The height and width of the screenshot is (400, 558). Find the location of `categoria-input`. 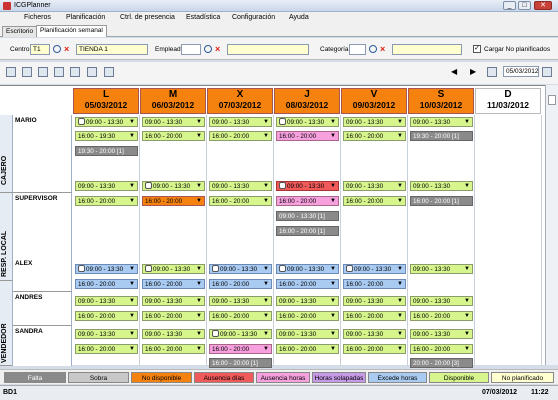

categoria-input is located at coordinates (357, 49).